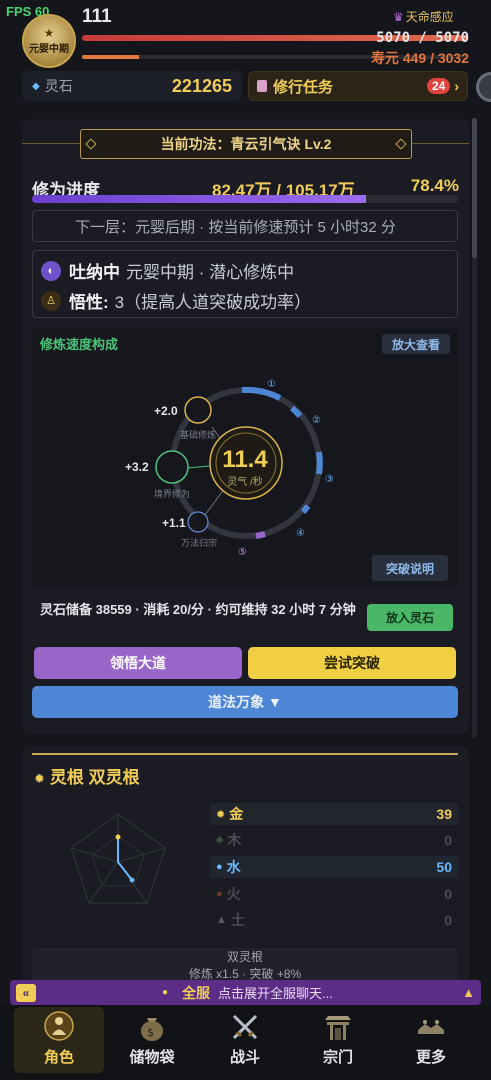  I want to click on expand-chat-icon: ▲, so click(468, 992).